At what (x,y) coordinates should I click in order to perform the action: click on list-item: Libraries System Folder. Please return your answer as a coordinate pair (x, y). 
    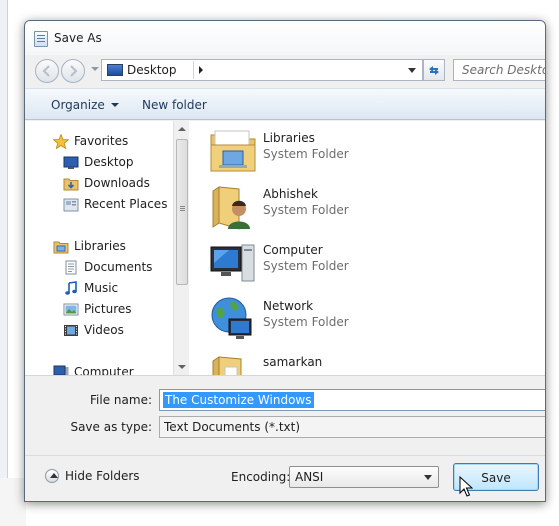
    Looking at the image, I should click on (359, 150).